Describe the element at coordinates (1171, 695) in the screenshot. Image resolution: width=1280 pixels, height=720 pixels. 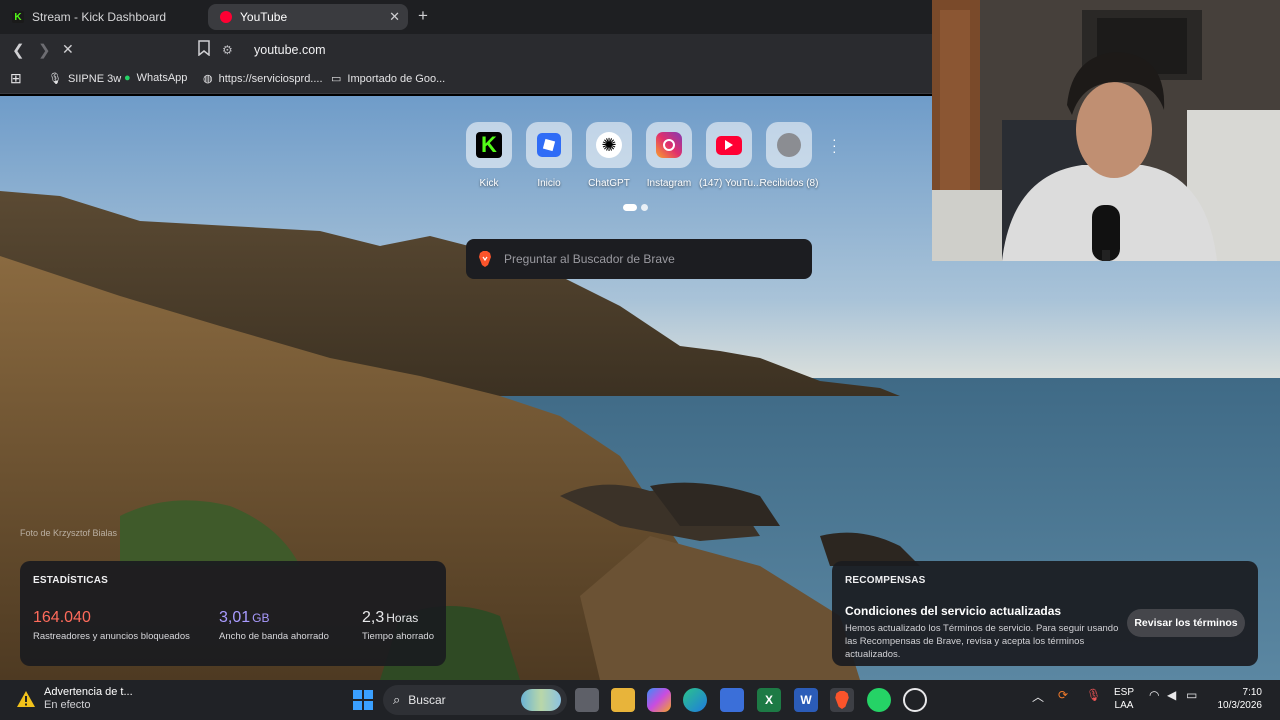
I see `volume-icon: ◀` at that location.